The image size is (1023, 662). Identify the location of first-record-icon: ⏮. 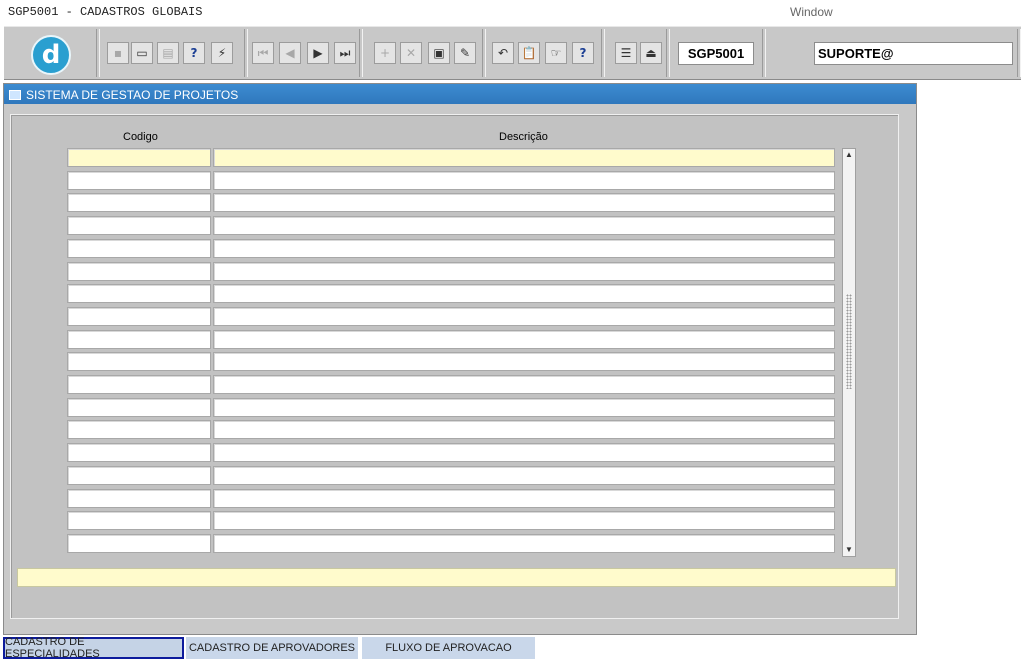
(263, 52).